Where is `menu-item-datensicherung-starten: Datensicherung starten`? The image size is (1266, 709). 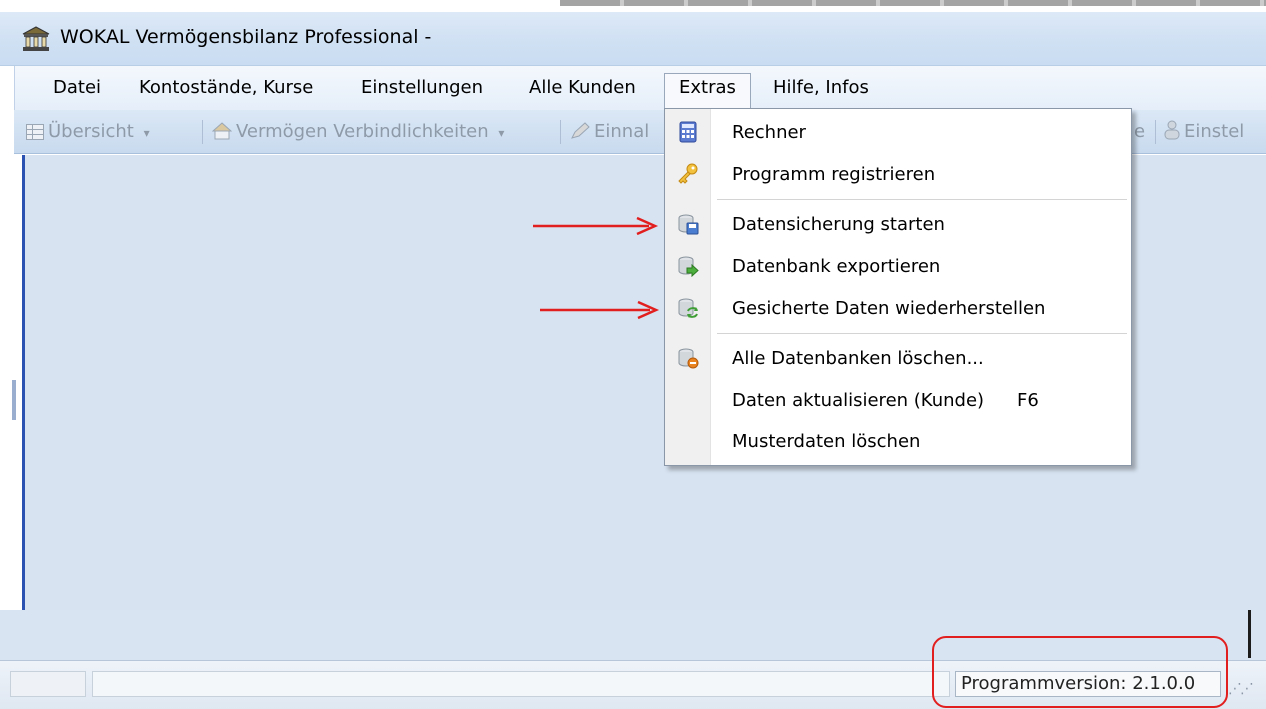 menu-item-datensicherung-starten: Datensicherung starten is located at coordinates (898, 224).